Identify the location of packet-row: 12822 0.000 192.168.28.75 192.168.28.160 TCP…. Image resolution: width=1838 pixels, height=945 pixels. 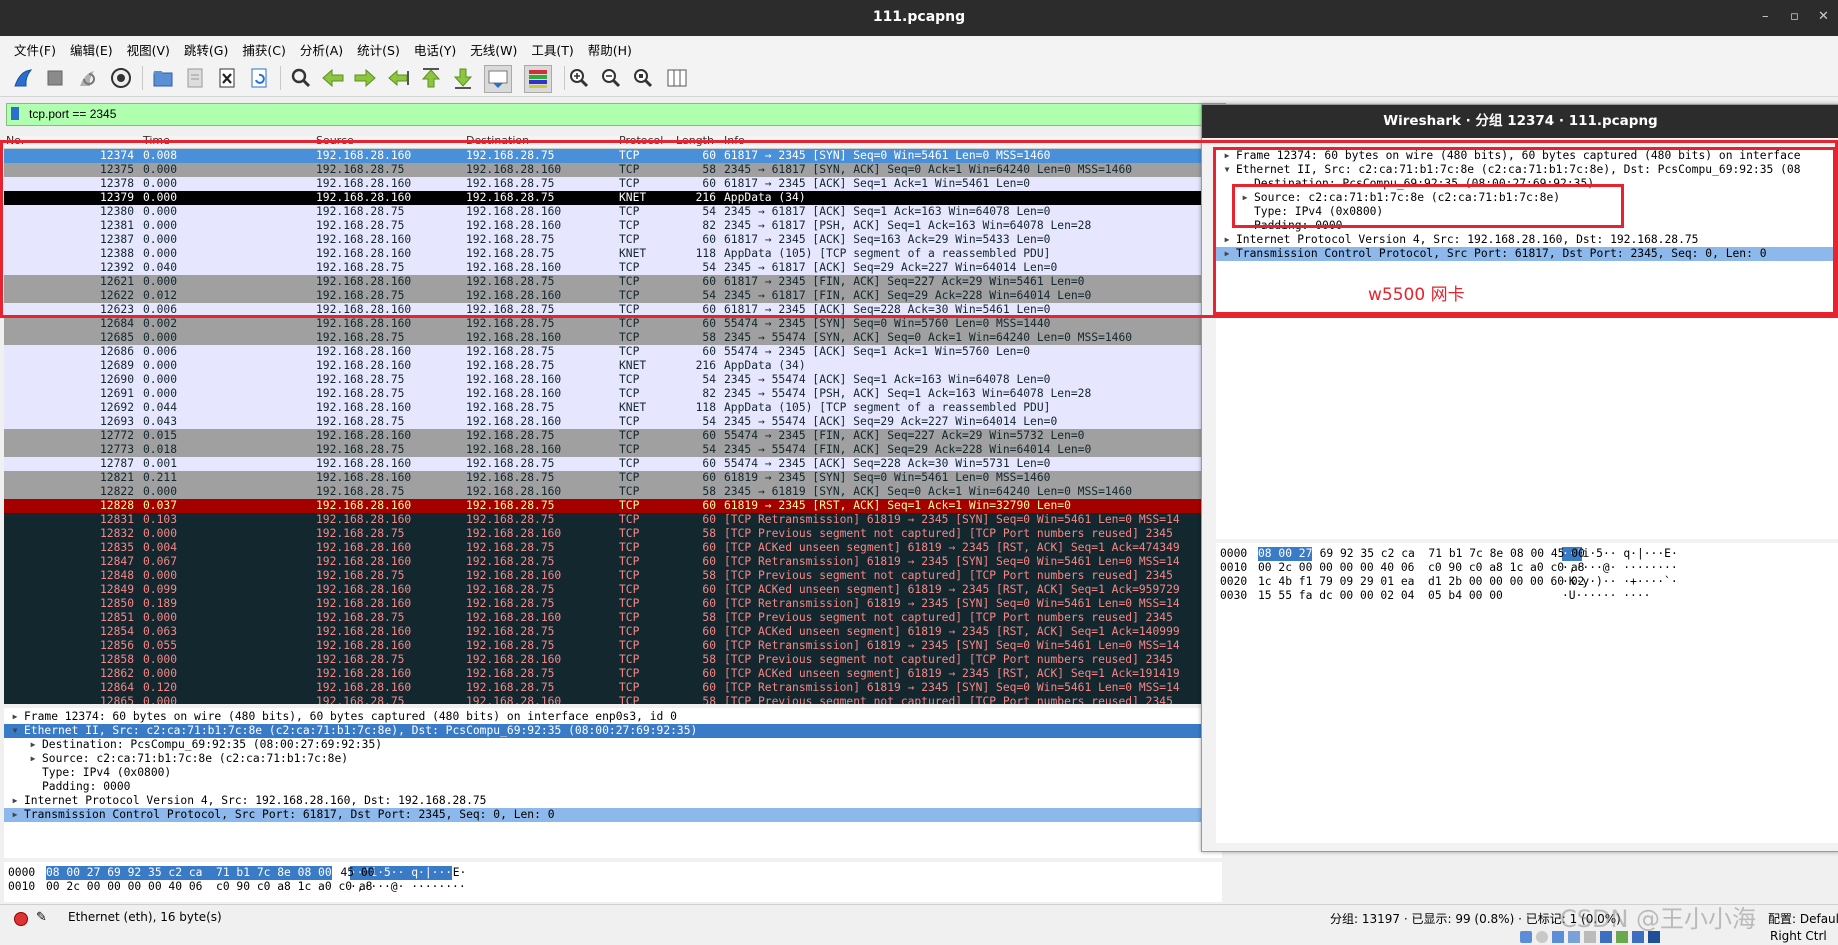
(613, 492).